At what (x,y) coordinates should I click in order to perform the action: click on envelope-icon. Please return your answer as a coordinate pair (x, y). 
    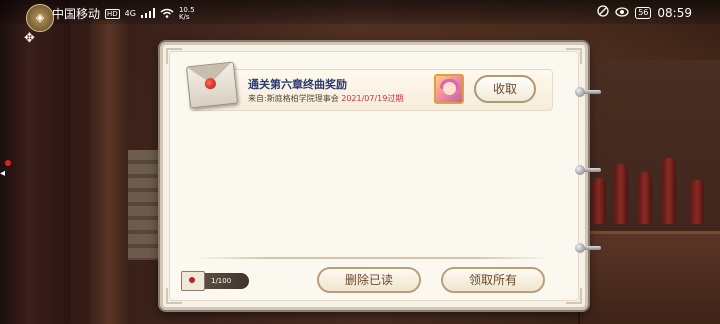
    Looking at the image, I should click on (212, 85).